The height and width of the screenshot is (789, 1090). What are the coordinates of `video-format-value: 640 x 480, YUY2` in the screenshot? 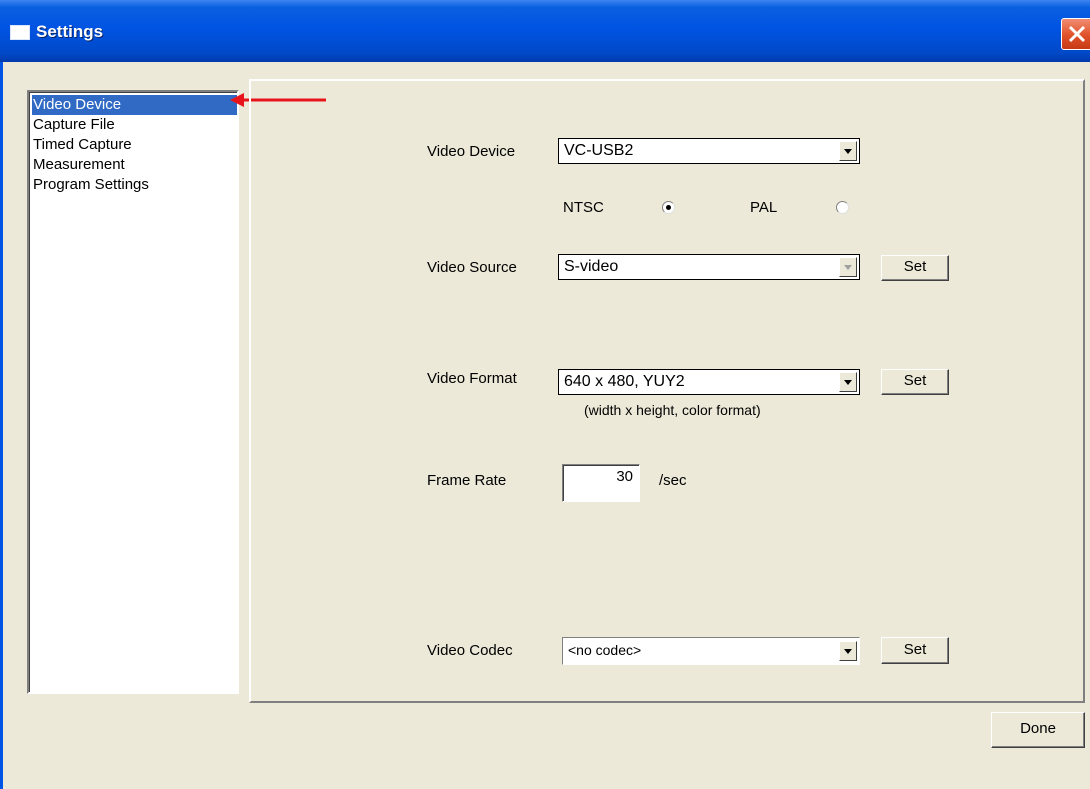 It's located at (624, 381).